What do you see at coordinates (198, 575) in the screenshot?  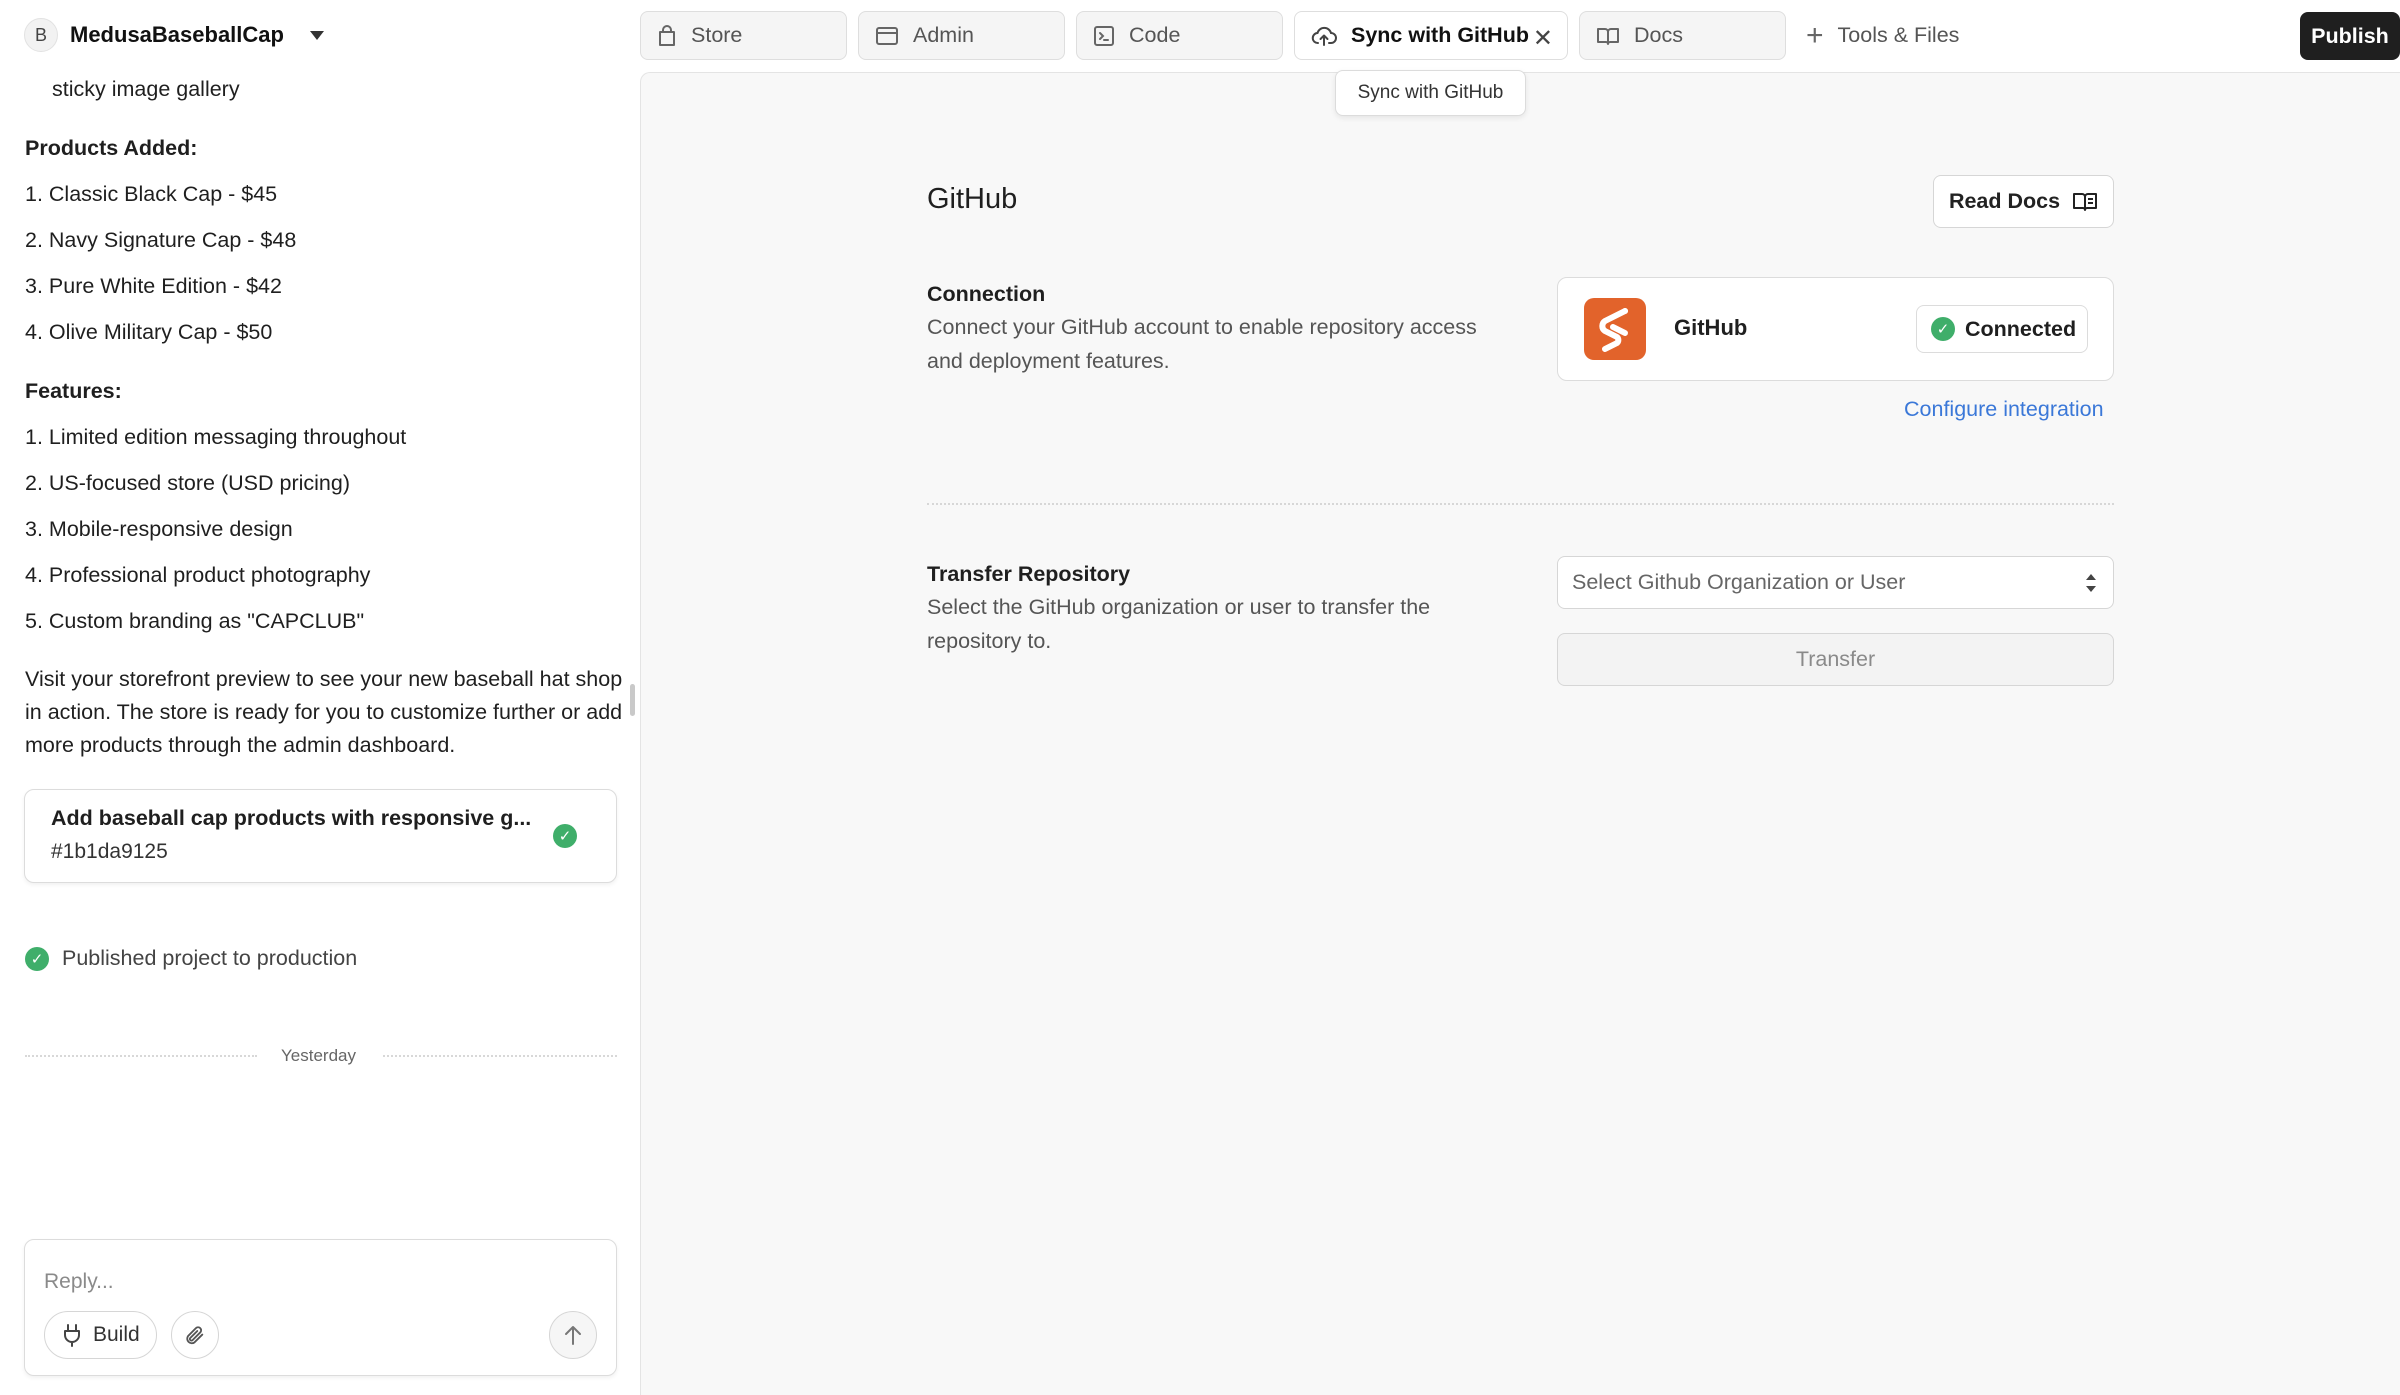 I see `list-item: 4. Professional product photography` at bounding box center [198, 575].